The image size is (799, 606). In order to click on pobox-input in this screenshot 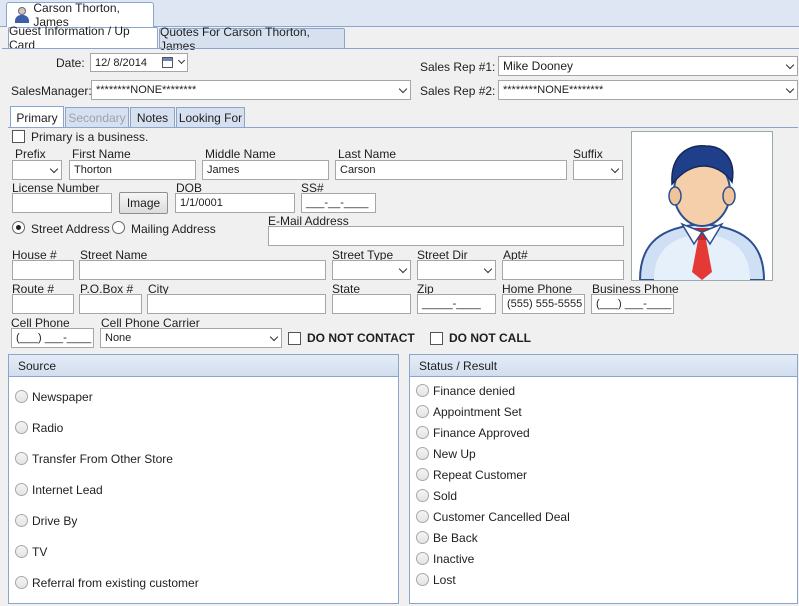, I will do `click(110, 304)`.